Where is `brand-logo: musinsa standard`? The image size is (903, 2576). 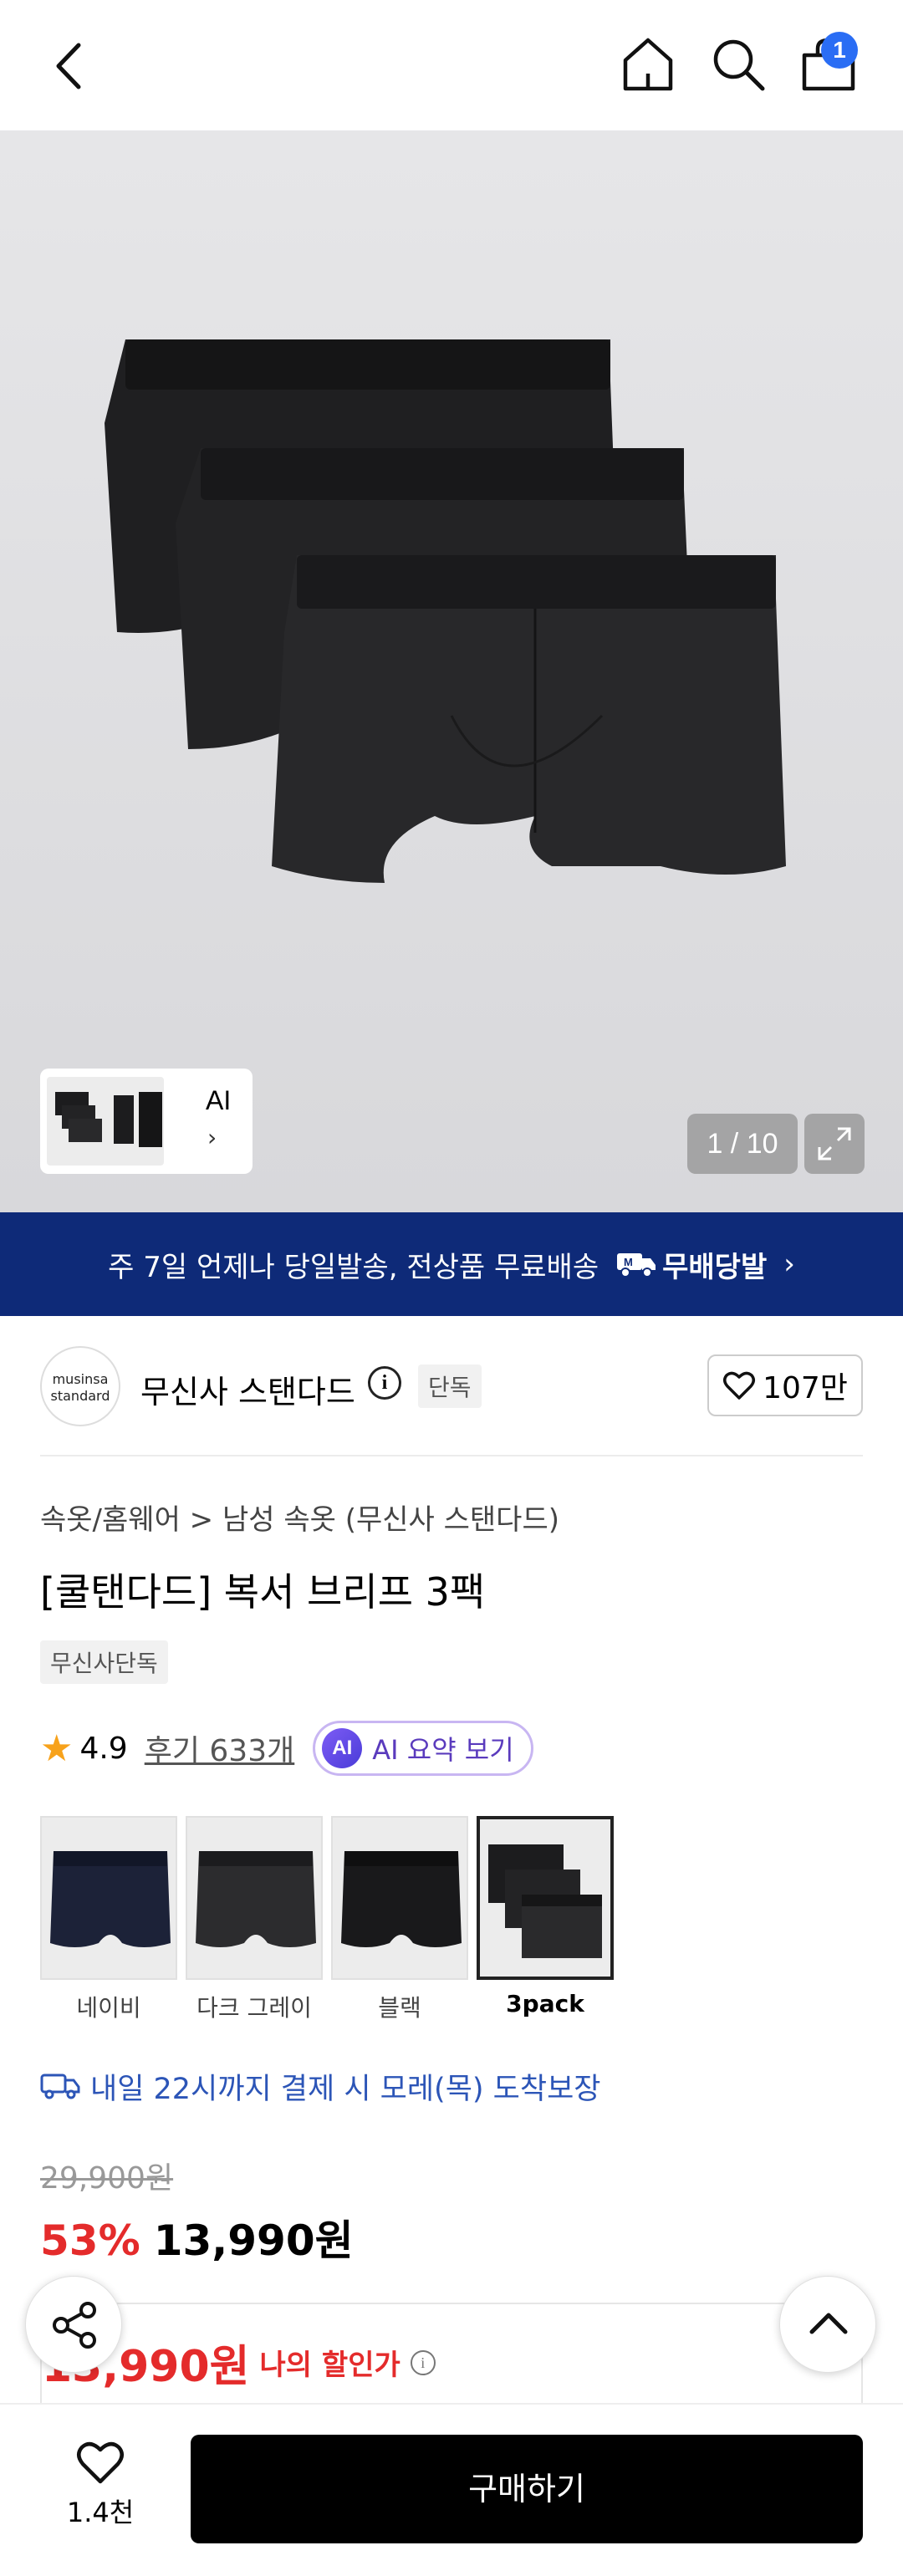 brand-logo: musinsa standard is located at coordinates (80, 1386).